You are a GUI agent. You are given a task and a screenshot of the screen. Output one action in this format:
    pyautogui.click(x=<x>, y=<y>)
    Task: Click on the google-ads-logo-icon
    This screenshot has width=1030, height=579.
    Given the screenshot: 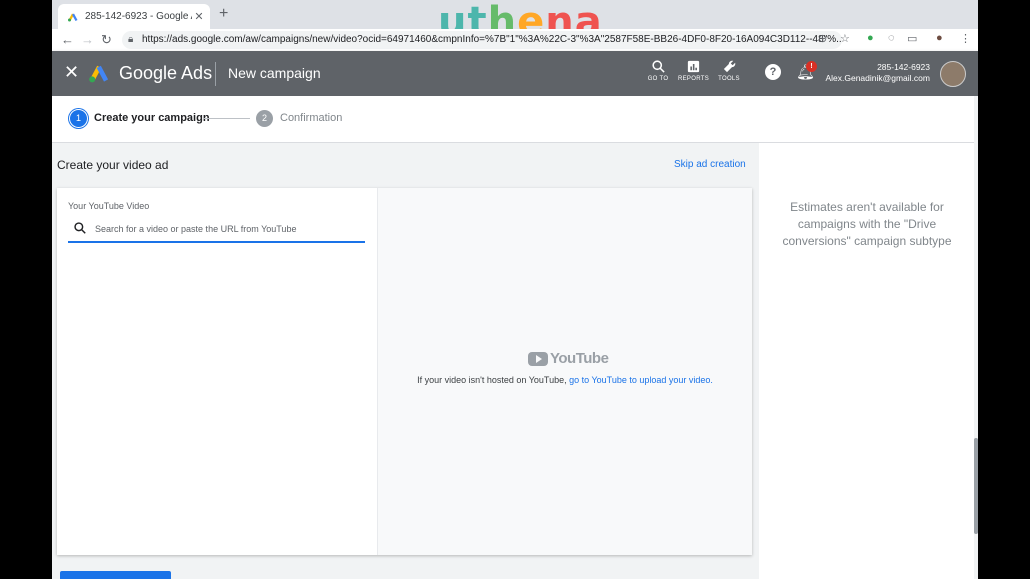 What is the action you would take?
    pyautogui.click(x=99, y=74)
    